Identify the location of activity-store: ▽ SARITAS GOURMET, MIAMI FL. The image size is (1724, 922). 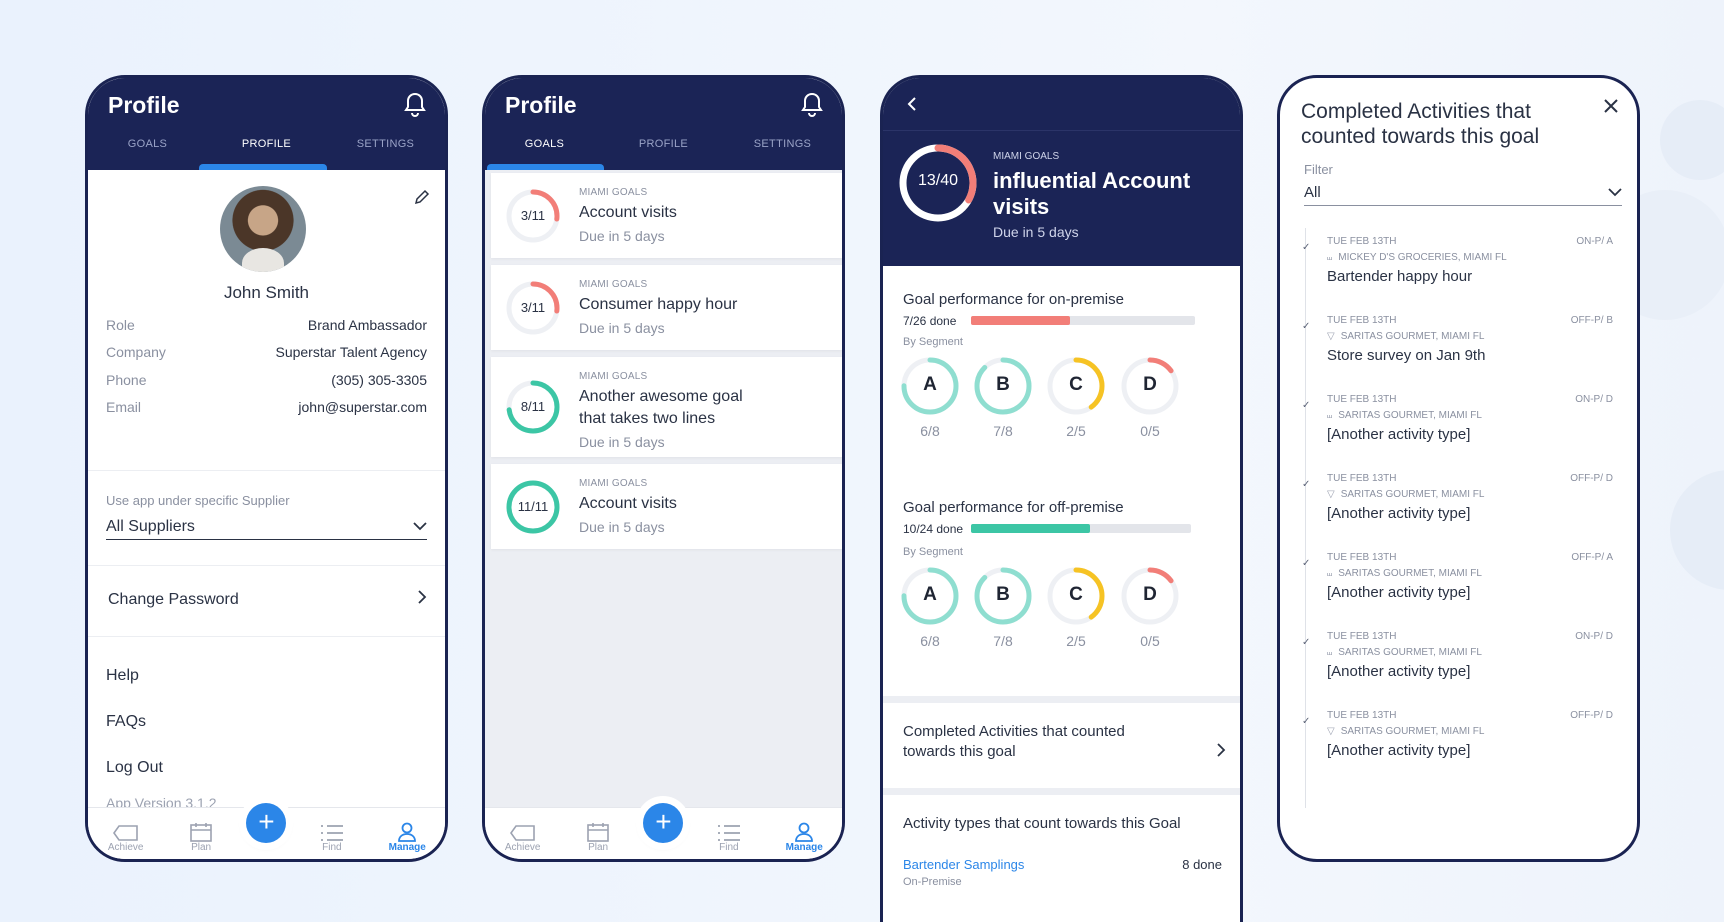
(1457, 494).